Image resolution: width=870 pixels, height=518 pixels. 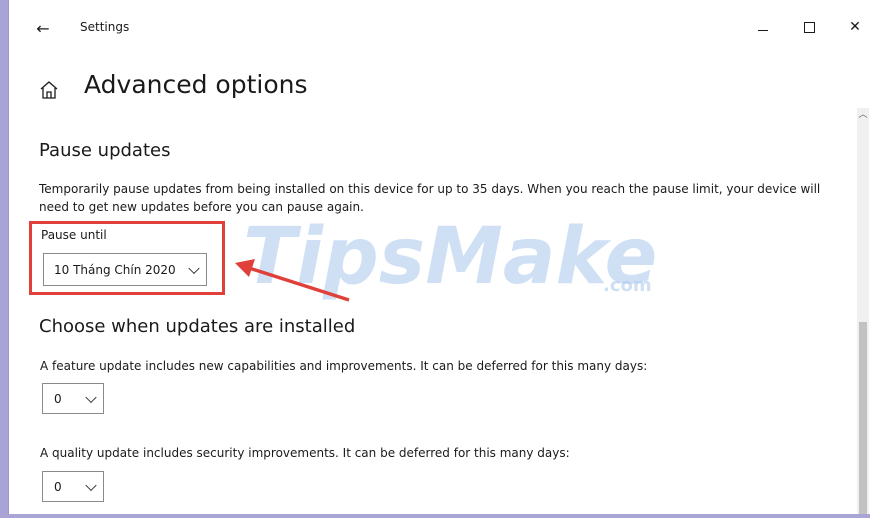 I want to click on back-button: ←, so click(x=43, y=28).